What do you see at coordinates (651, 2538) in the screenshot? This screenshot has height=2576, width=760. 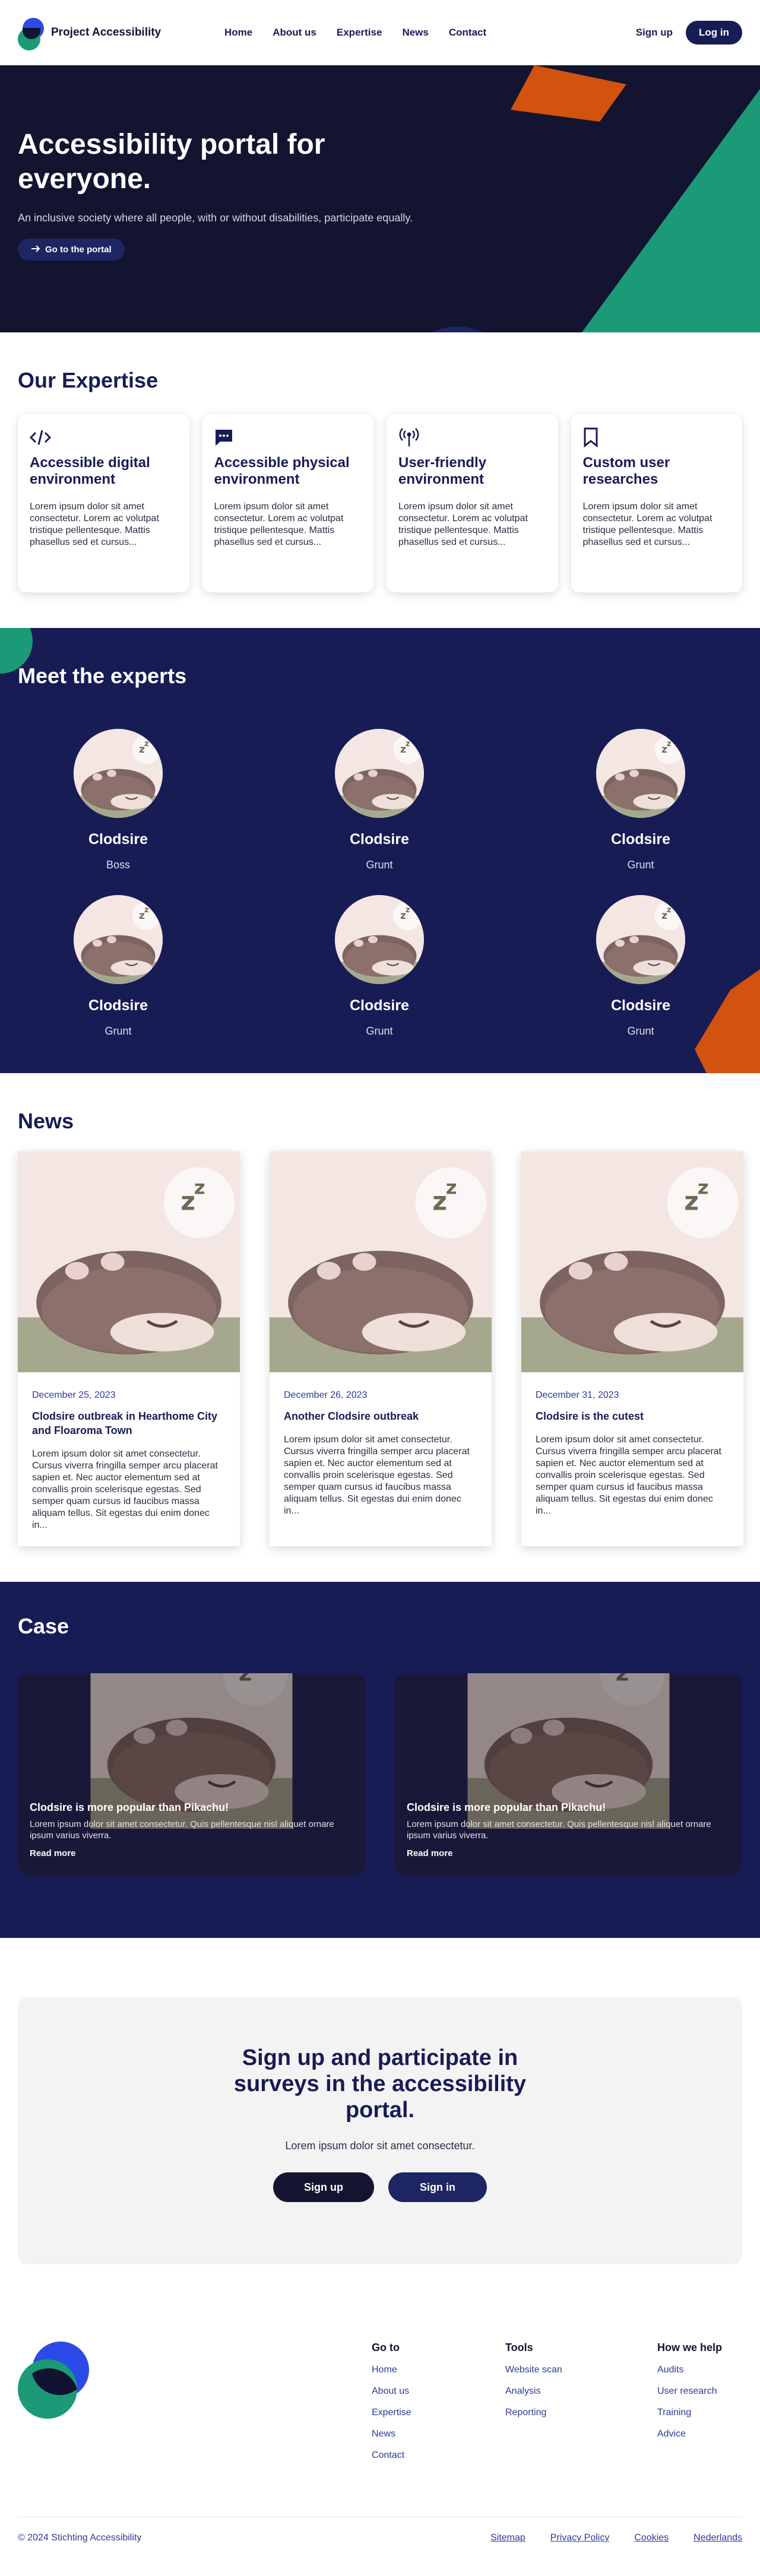 I see `cookies-link: Cookies` at bounding box center [651, 2538].